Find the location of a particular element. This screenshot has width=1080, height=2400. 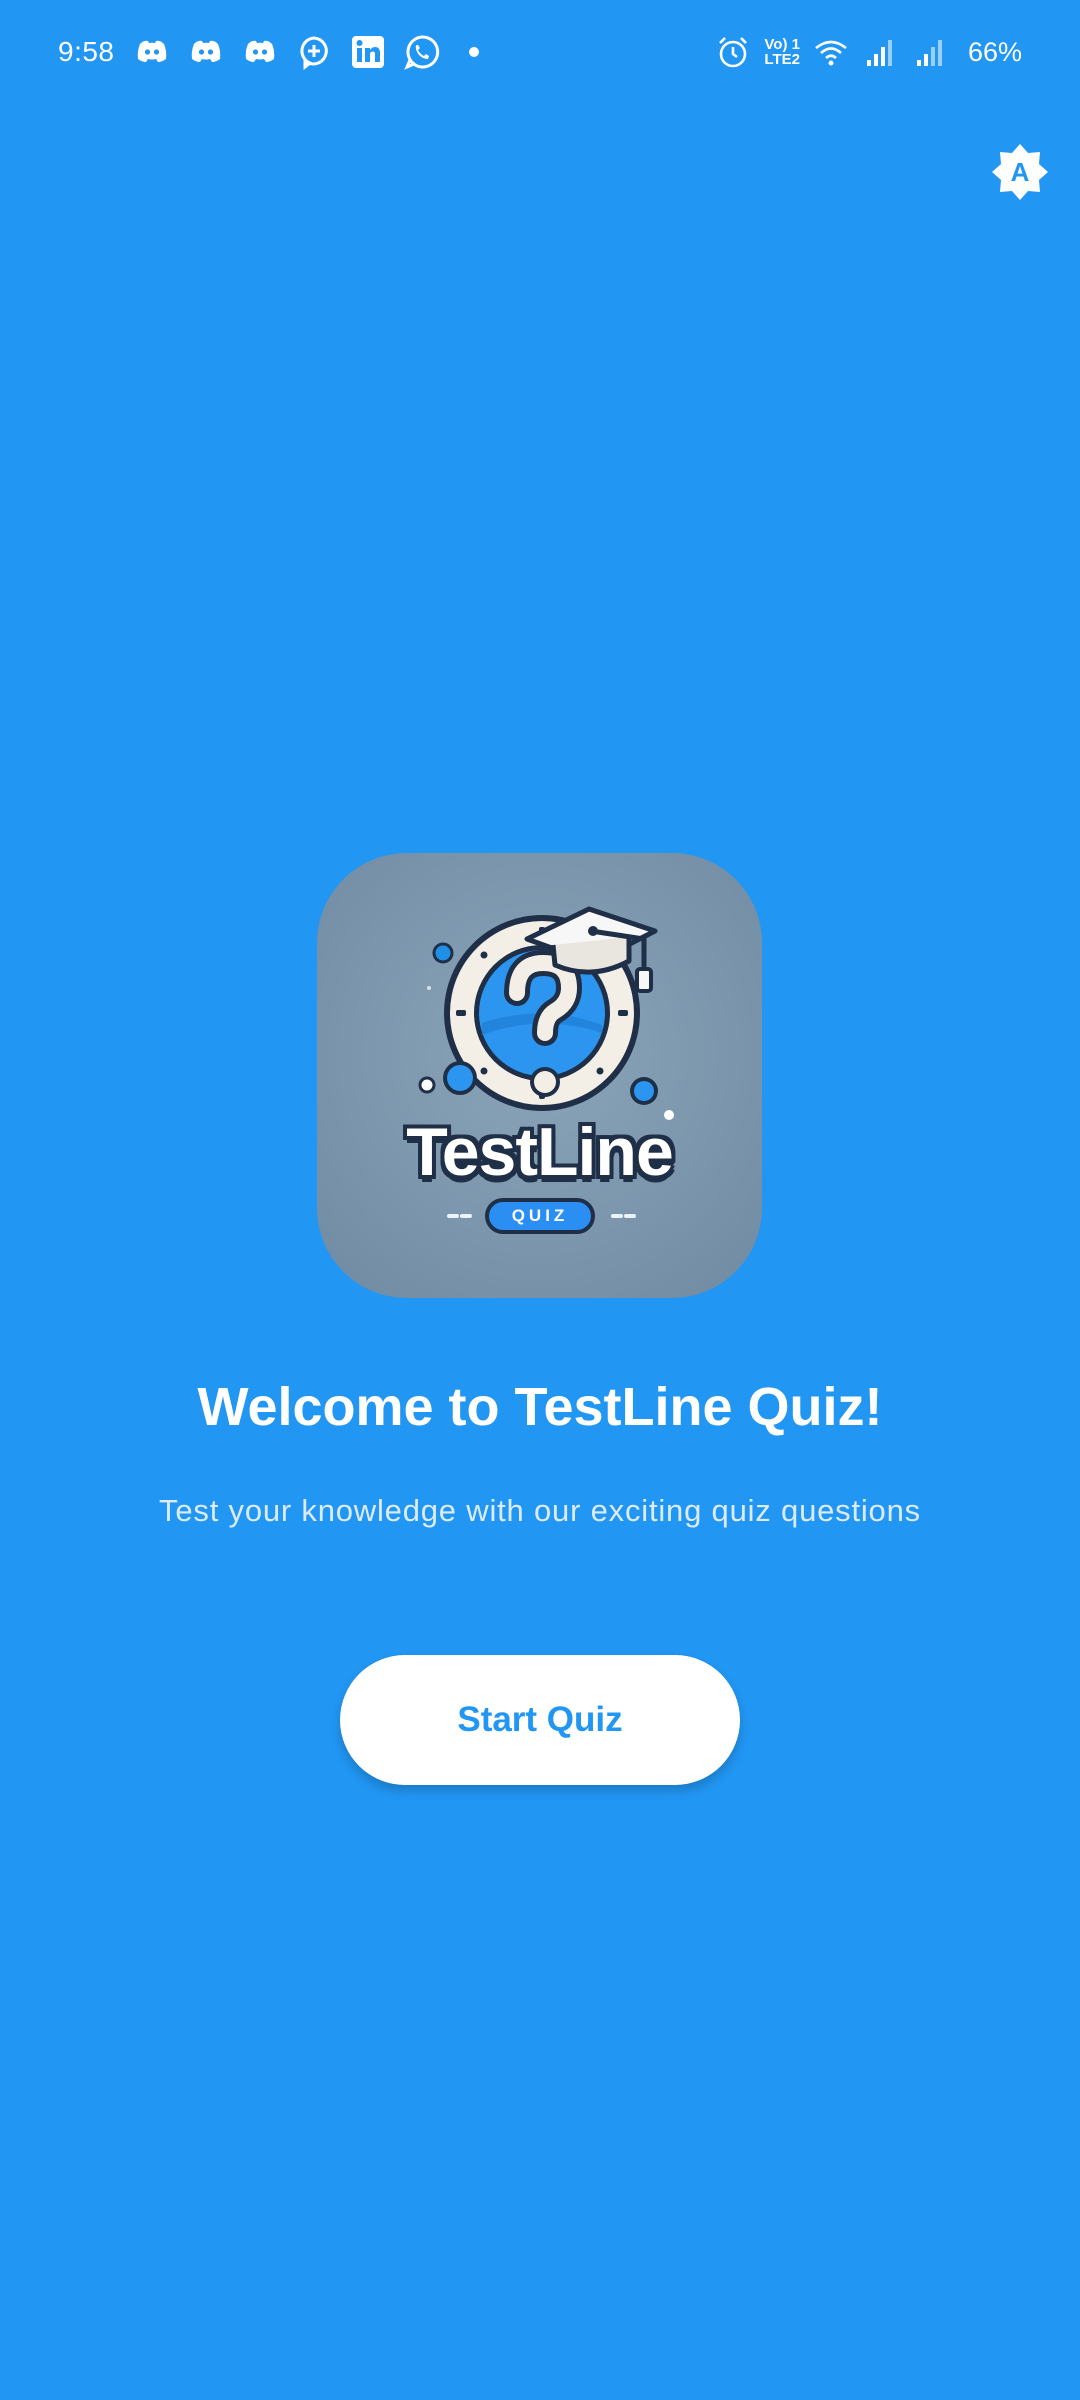

status-bar-left: 9:58 is located at coordinates (268, 52).